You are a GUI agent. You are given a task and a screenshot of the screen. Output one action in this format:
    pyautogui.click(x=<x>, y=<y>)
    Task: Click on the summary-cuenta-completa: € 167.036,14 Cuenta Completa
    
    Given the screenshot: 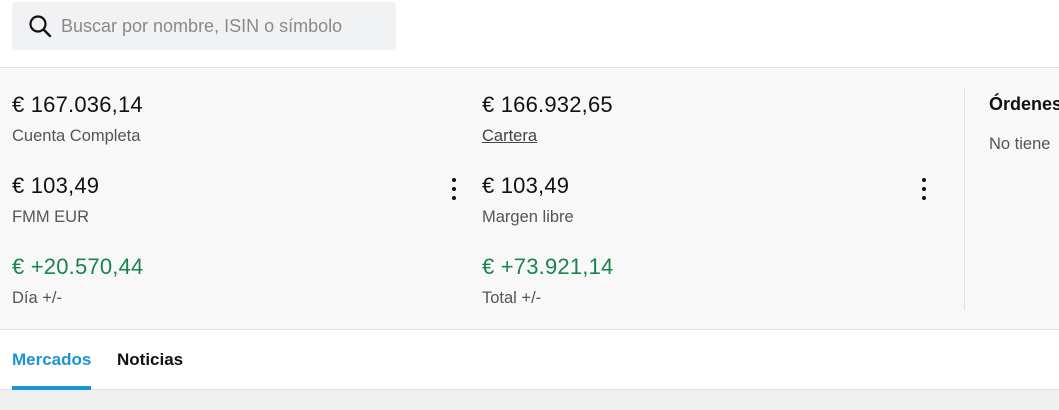 What is the action you would take?
    pyautogui.click(x=77, y=119)
    